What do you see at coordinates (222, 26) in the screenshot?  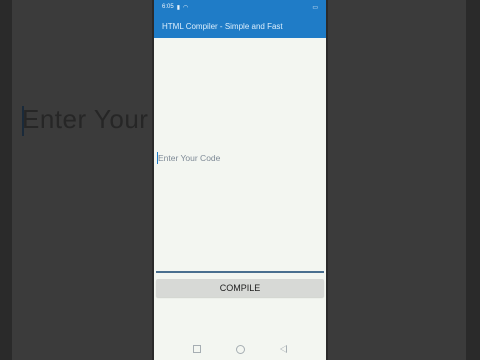 I see `app-title: HTML Compiler - Simple and Fast` at bounding box center [222, 26].